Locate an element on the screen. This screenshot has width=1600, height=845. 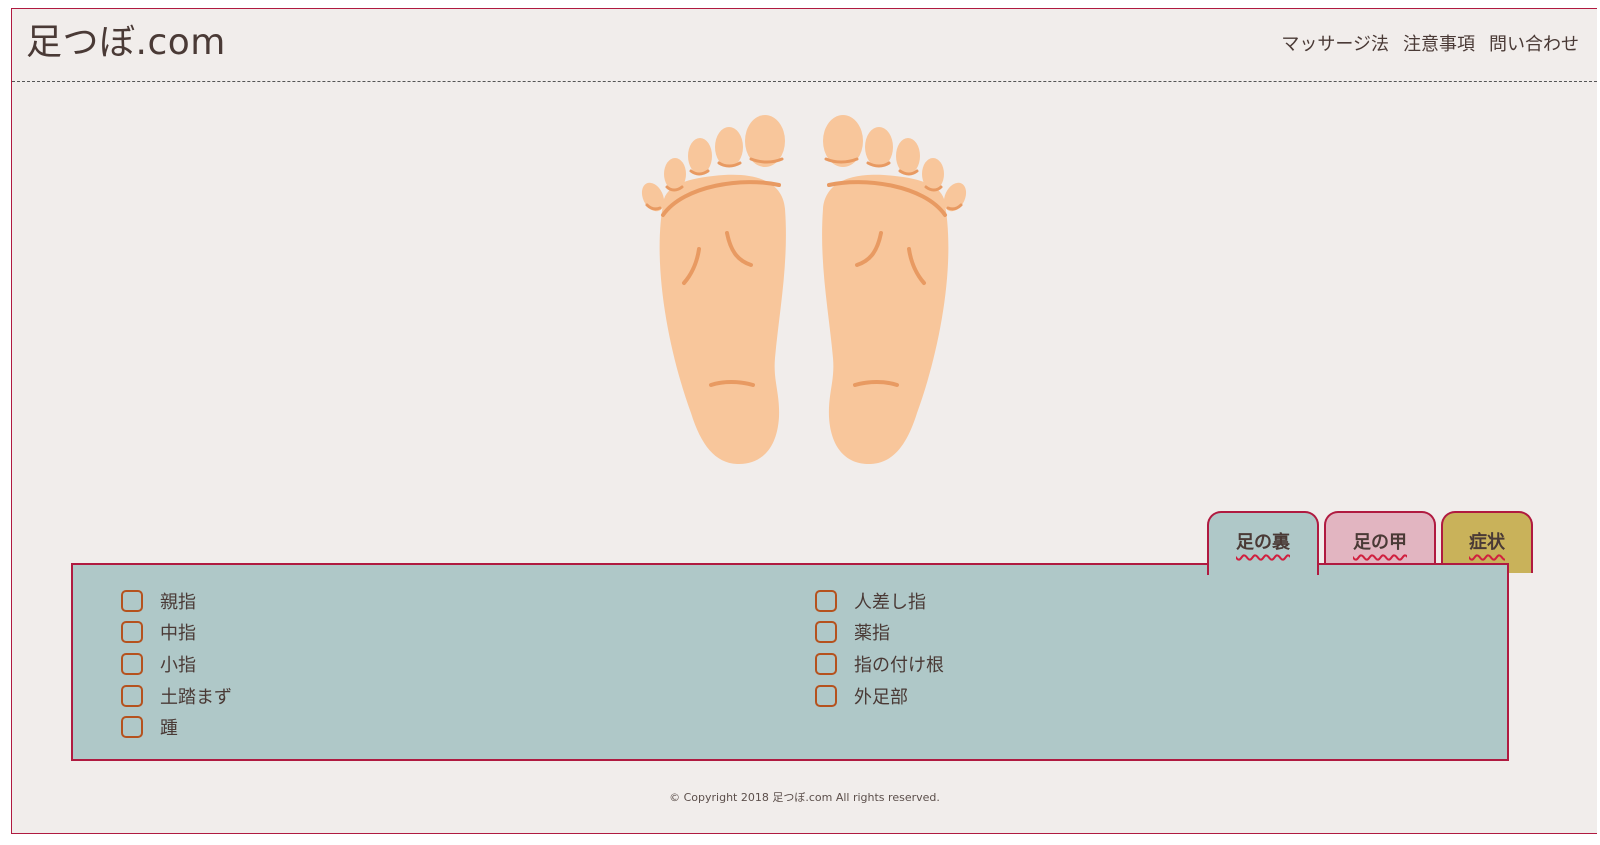
tab-sole-label: 足の裏 is located at coordinates (1263, 542).